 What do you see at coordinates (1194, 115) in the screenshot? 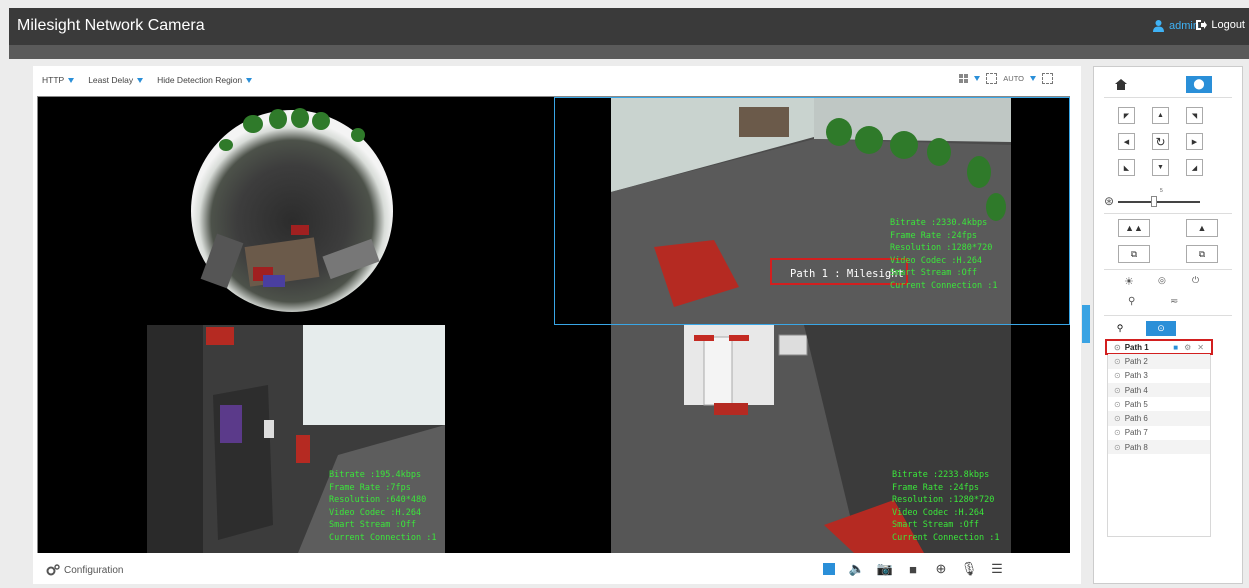
I see `ptz-up-right-button: ◥` at bounding box center [1194, 115].